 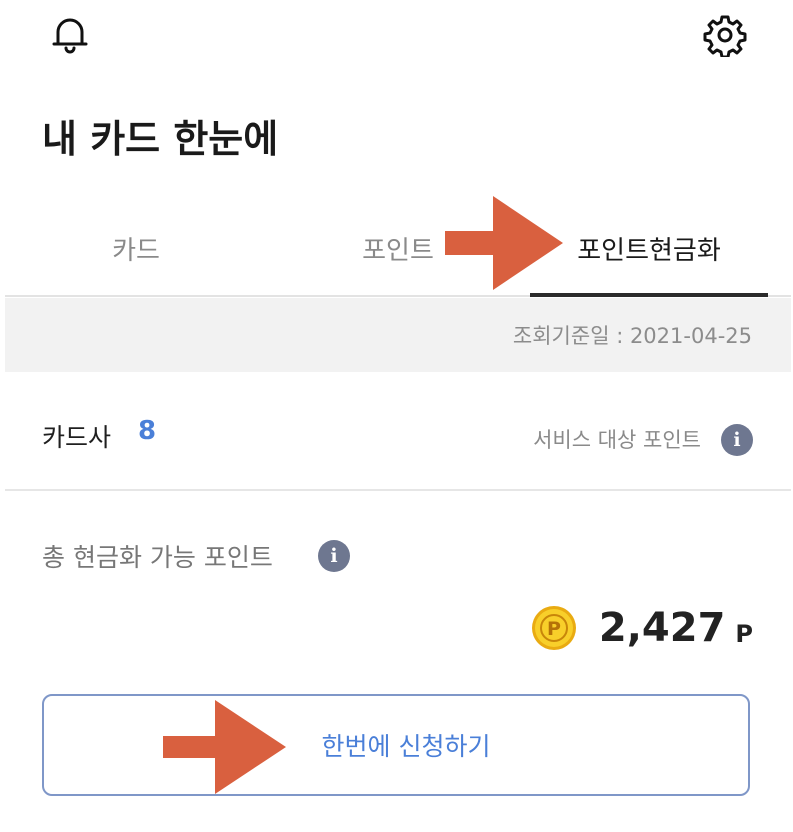 What do you see at coordinates (649, 295) in the screenshot?
I see `active-tab-indicator` at bounding box center [649, 295].